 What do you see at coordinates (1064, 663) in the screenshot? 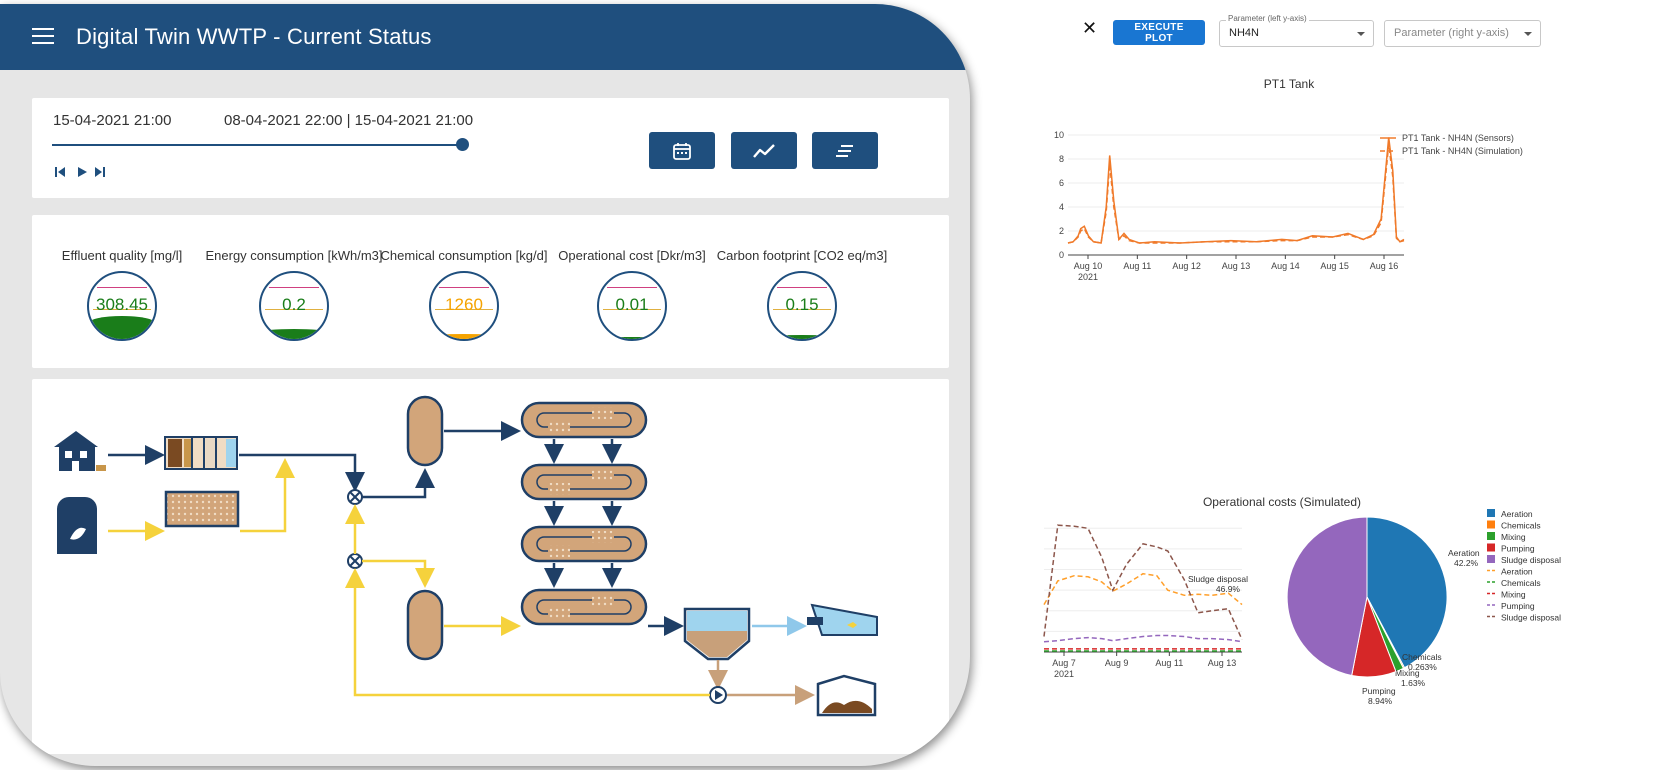
I see `x-tick-label: Aug 7` at bounding box center [1064, 663].